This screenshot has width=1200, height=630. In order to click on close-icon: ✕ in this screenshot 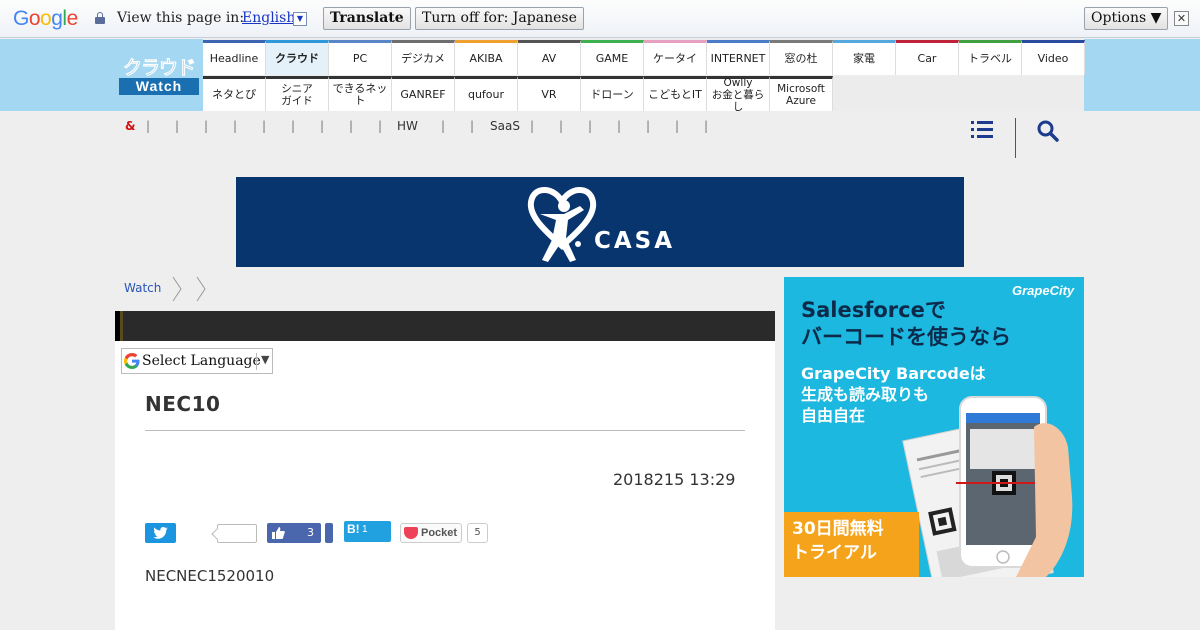, I will do `click(1181, 18)`.